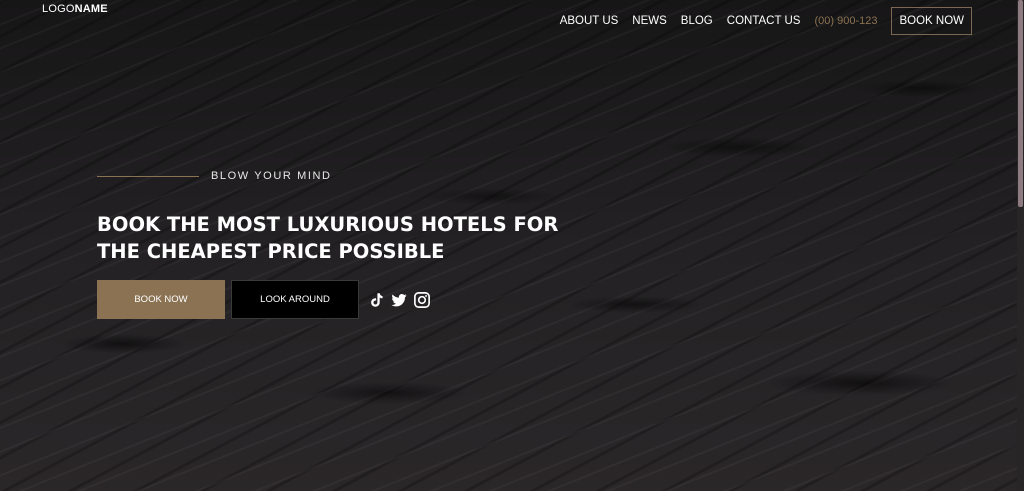 The height and width of the screenshot is (491, 1024). What do you see at coordinates (91, 9) in the screenshot?
I see `logo-bold-text: NAME` at bounding box center [91, 9].